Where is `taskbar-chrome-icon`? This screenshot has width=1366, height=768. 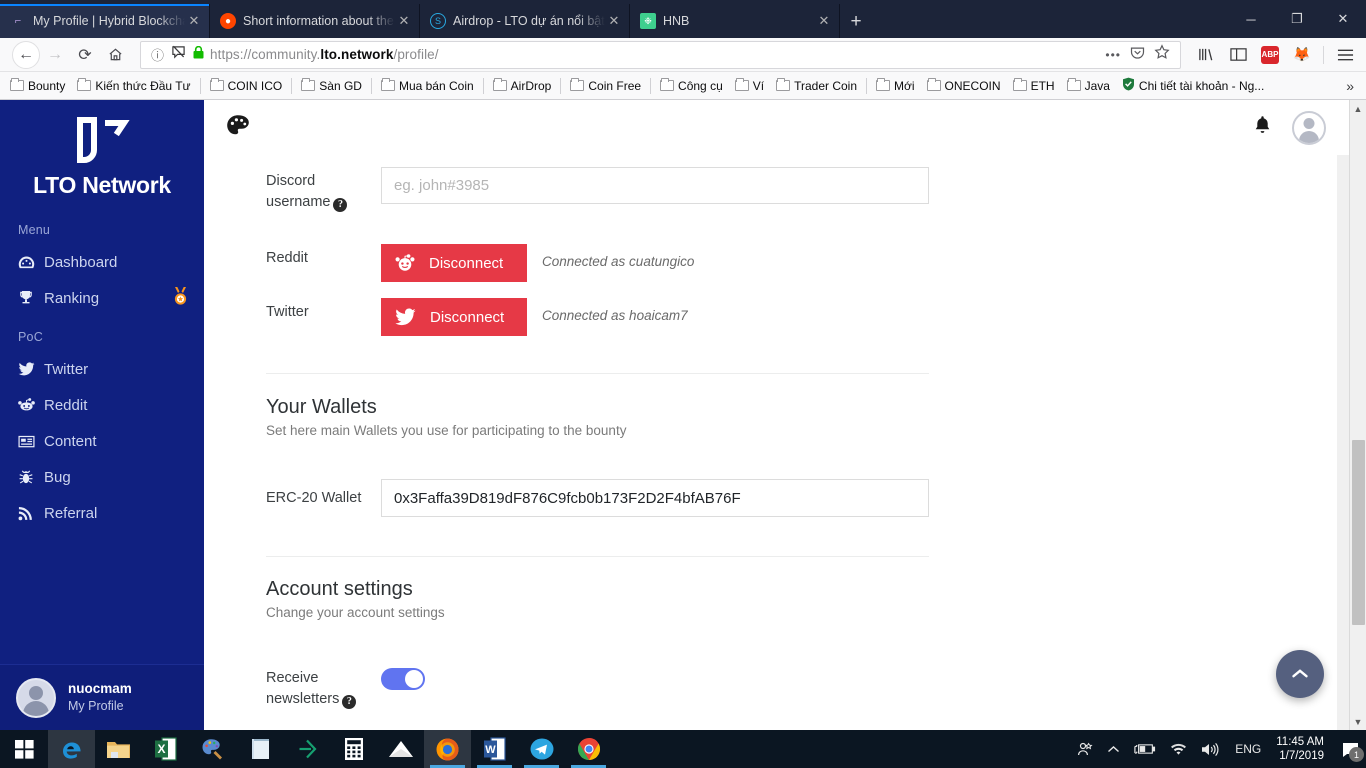
taskbar-chrome-icon is located at coordinates (588, 749).